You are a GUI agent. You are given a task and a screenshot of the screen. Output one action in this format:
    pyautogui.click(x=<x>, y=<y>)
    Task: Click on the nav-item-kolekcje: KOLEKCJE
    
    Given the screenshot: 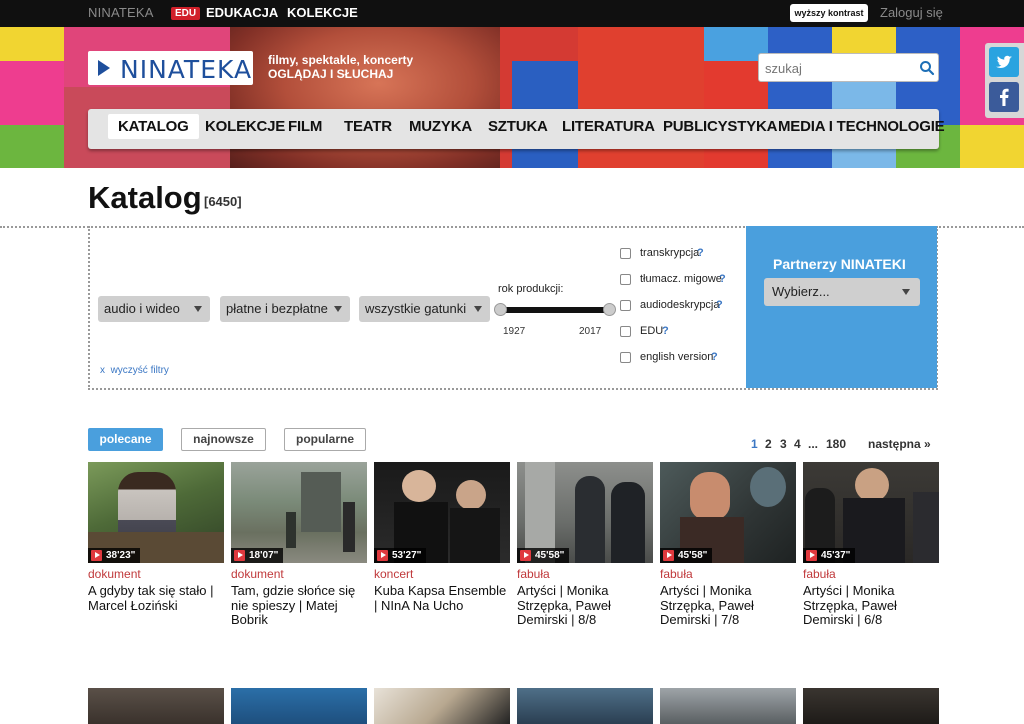 What is the action you would take?
    pyautogui.click(x=245, y=126)
    